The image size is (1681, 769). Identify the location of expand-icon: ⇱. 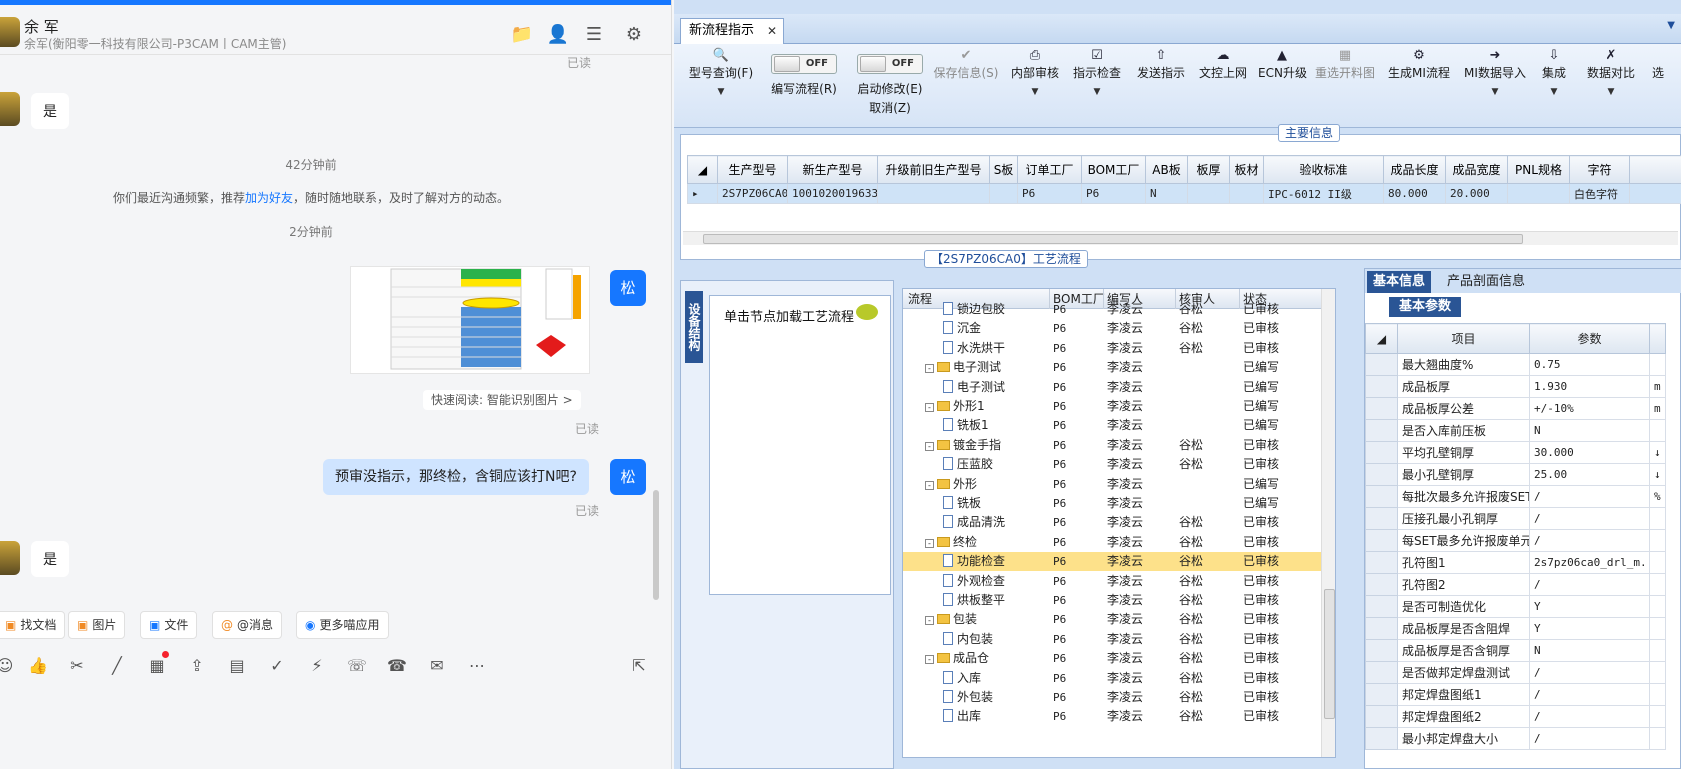
(639, 666).